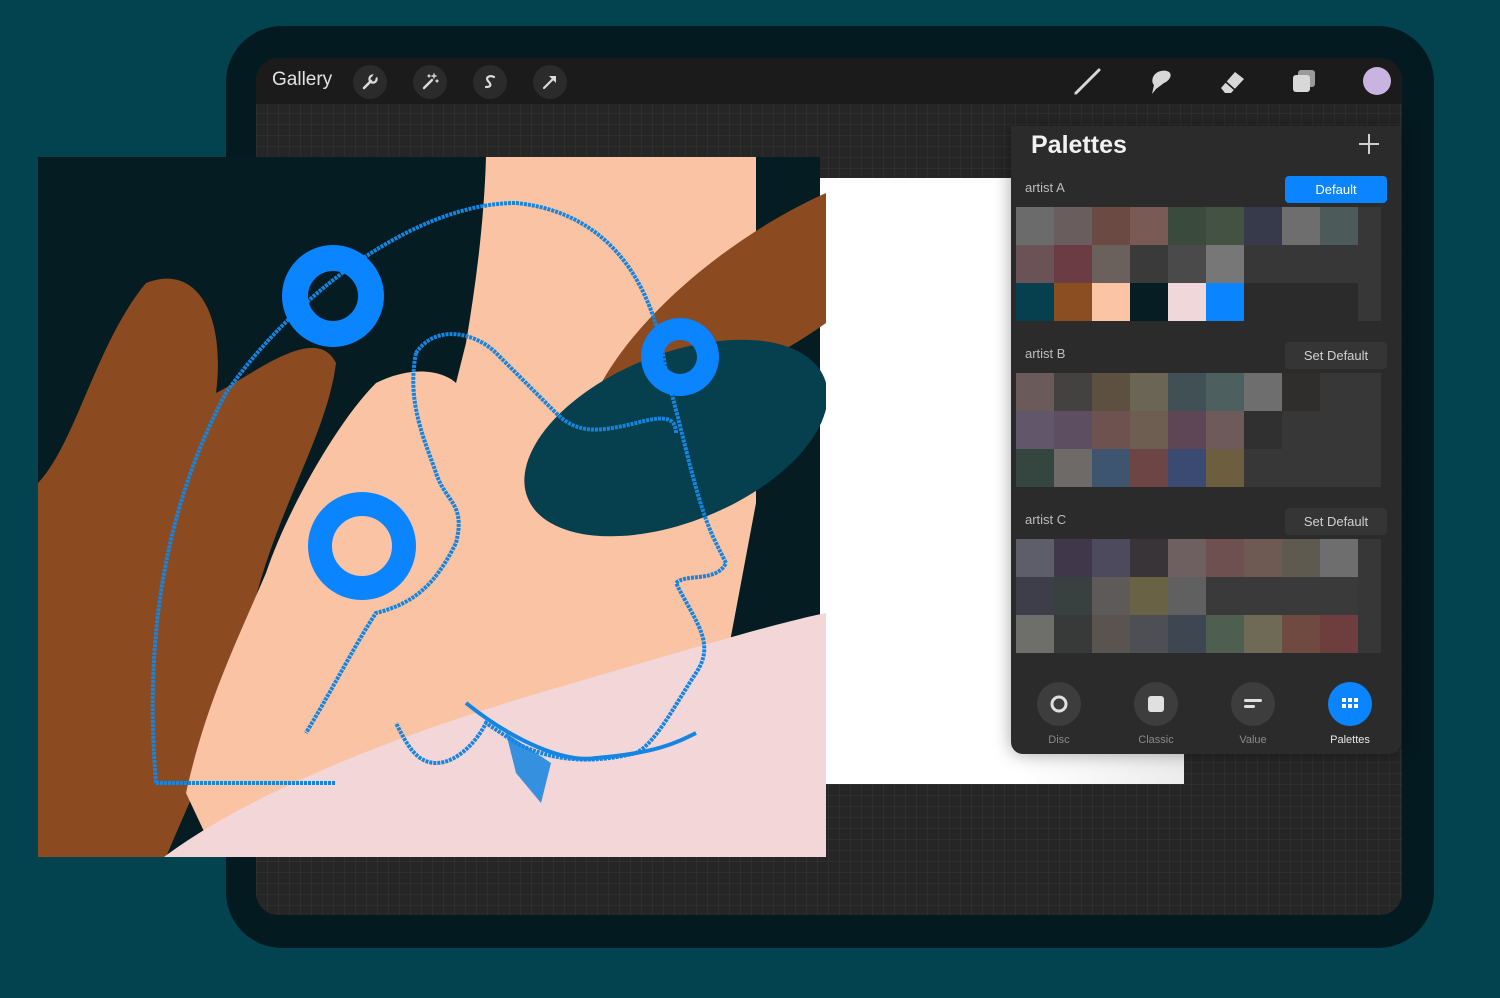  What do you see at coordinates (1377, 81) in the screenshot?
I see `current-color-swatch` at bounding box center [1377, 81].